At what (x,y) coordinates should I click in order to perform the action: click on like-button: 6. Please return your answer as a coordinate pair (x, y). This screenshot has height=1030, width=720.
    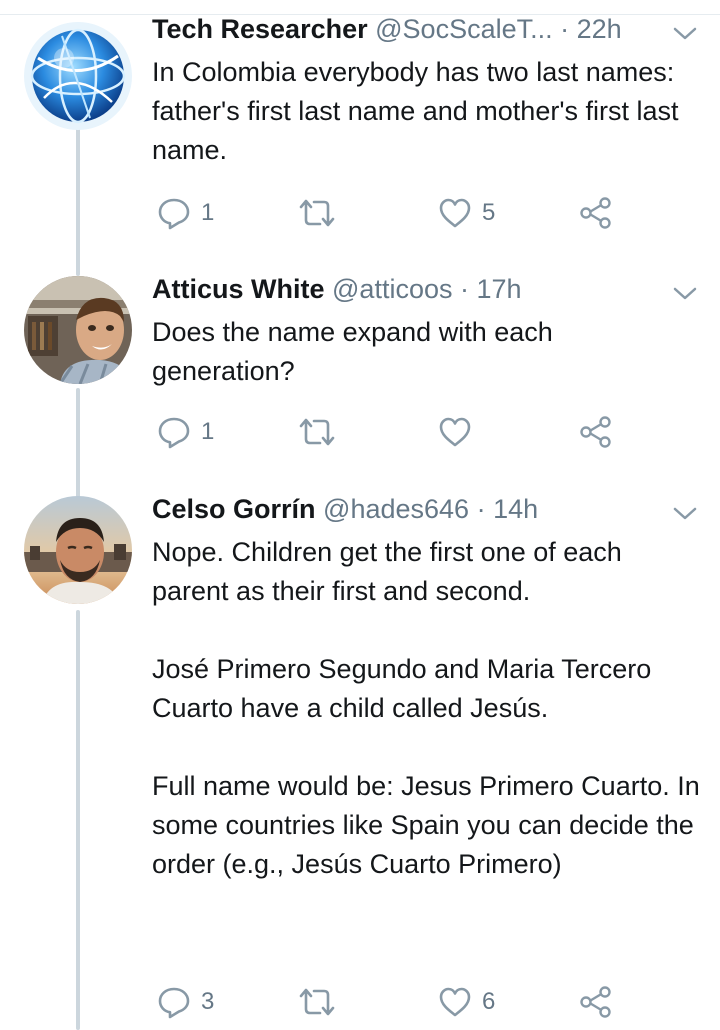
    Looking at the image, I should click on (466, 1002).